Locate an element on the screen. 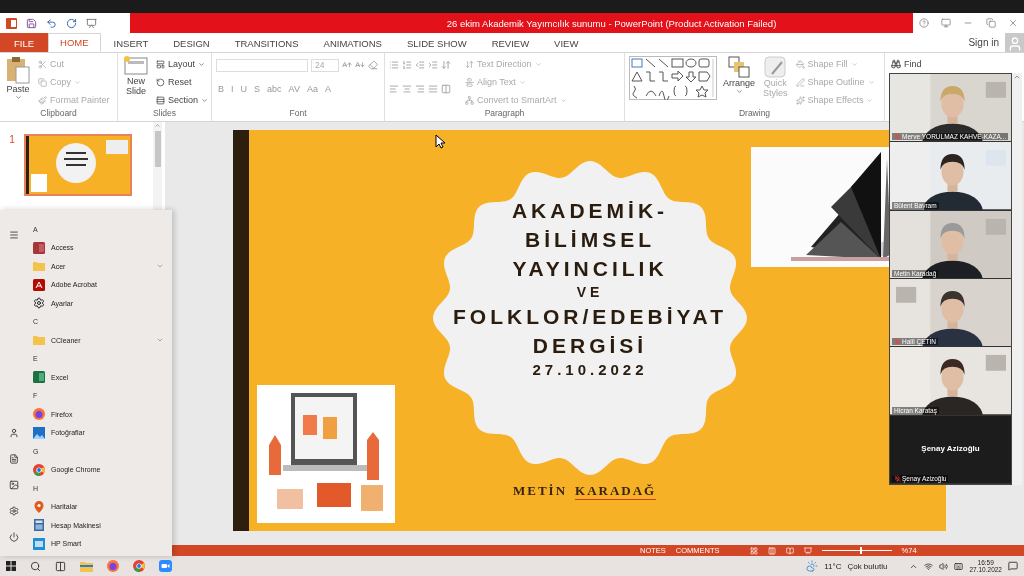 This screenshot has width=1024, height=576. paint-bucket-icon is located at coordinates (800, 64).